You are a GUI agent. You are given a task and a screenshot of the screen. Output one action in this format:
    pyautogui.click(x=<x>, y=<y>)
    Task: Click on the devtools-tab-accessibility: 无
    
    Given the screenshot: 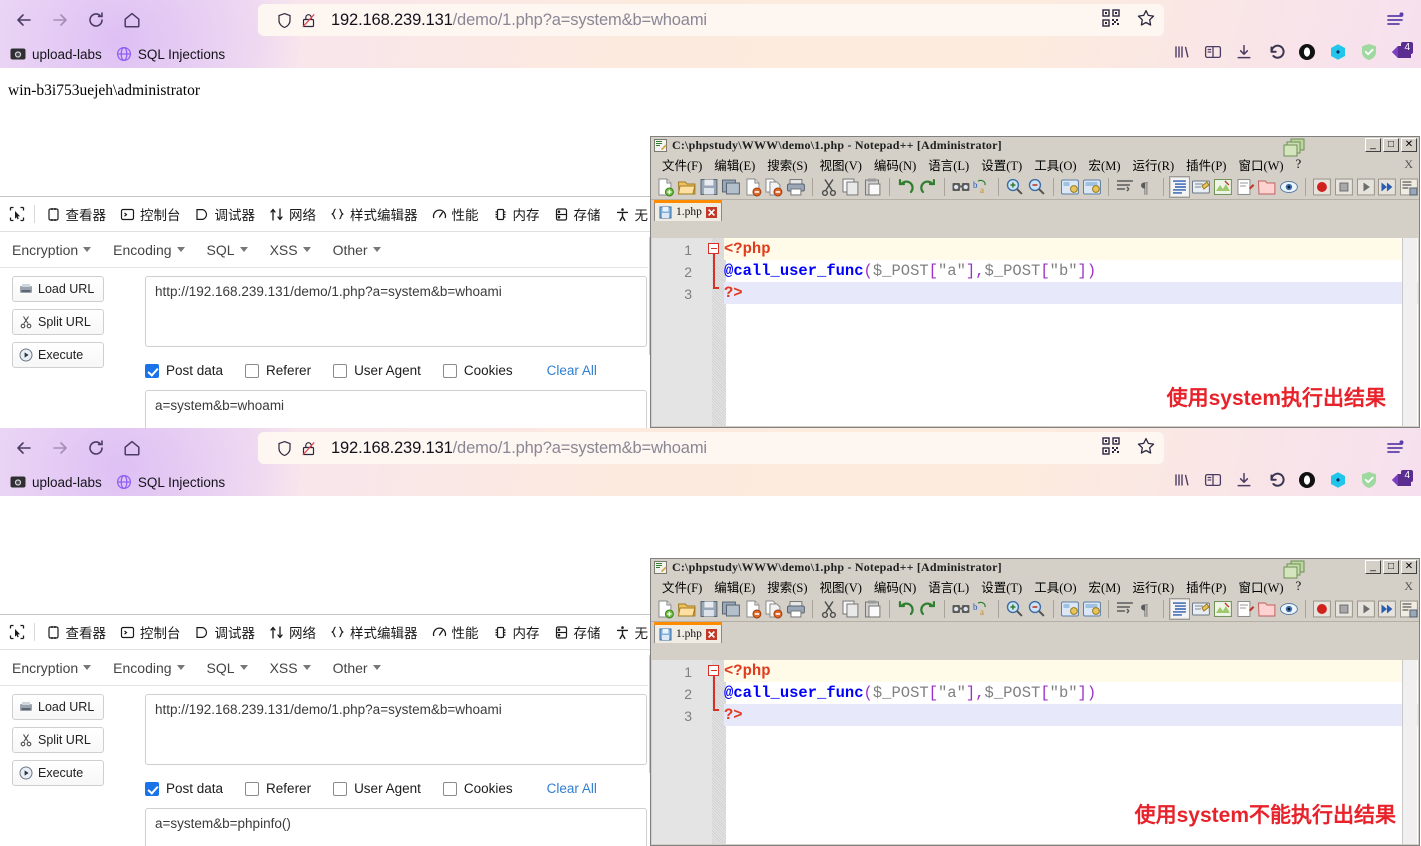 What is the action you would take?
    pyautogui.click(x=632, y=632)
    